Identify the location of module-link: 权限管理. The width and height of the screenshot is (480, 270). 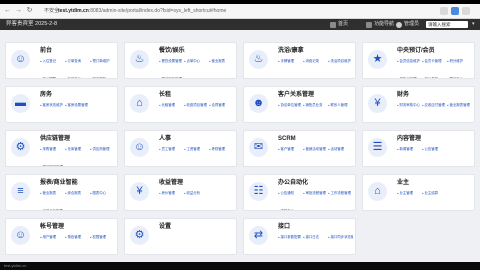
(102, 237).